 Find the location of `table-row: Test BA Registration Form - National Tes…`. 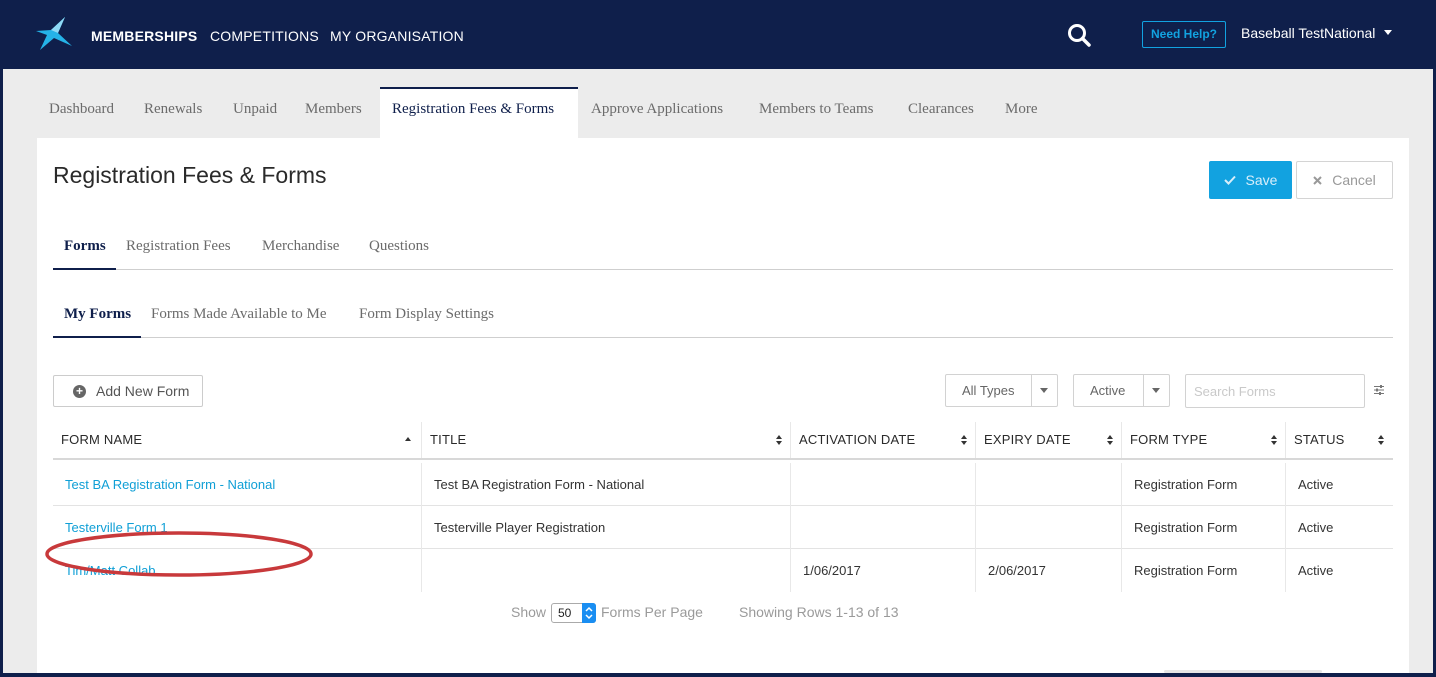

table-row: Test BA Registration Form - National Tes… is located at coordinates (723, 484).